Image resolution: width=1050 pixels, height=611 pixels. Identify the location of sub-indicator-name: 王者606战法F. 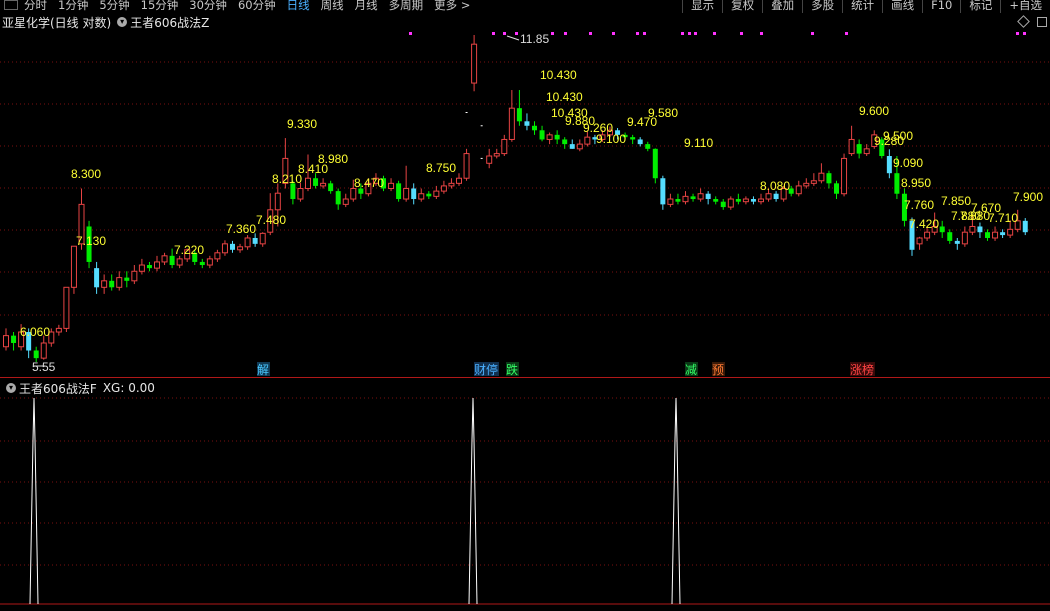
(58, 388).